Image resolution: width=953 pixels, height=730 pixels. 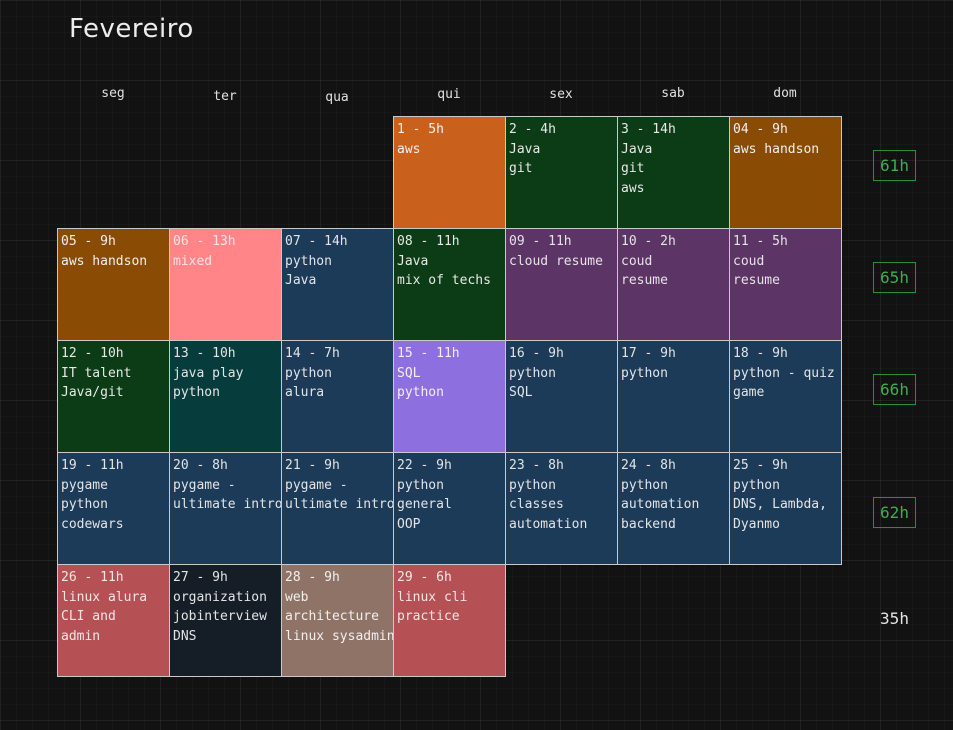 I want to click on day-hours-label: 18 - 9h, so click(x=760, y=353).